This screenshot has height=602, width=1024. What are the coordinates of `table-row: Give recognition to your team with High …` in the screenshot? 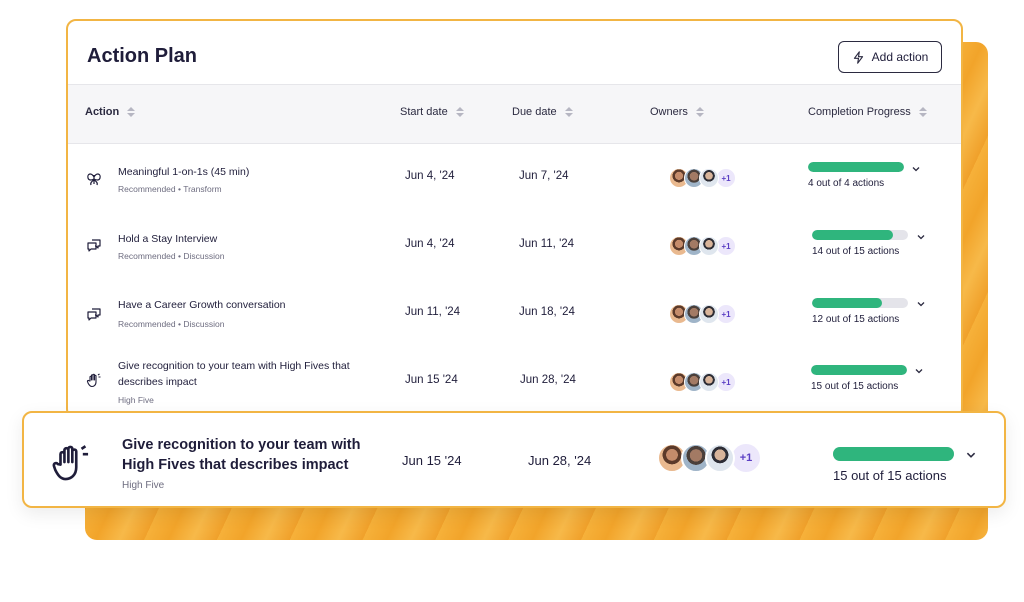 It's located at (514, 380).